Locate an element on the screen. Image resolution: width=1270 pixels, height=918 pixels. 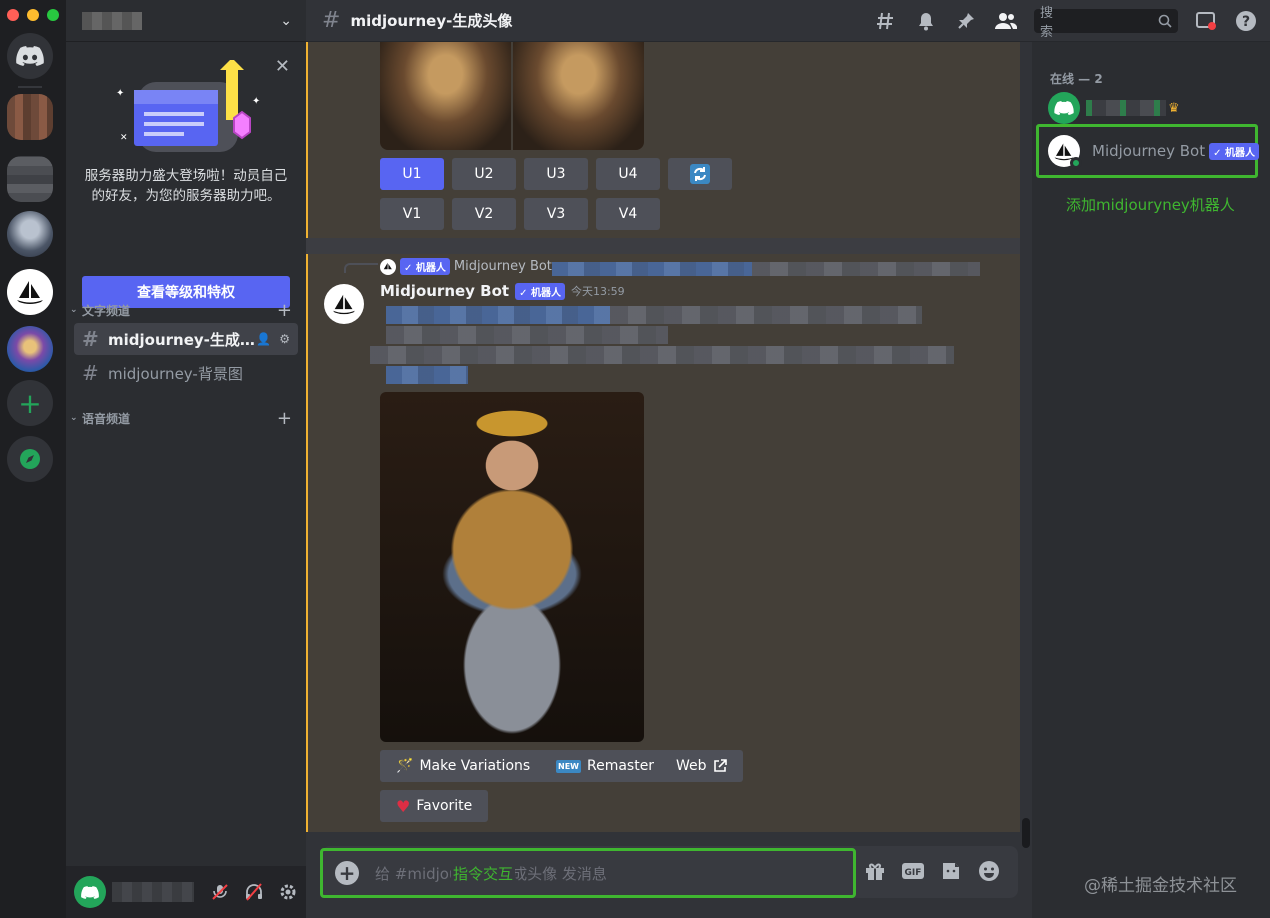
server-rail: + is located at coordinates (33, 459).